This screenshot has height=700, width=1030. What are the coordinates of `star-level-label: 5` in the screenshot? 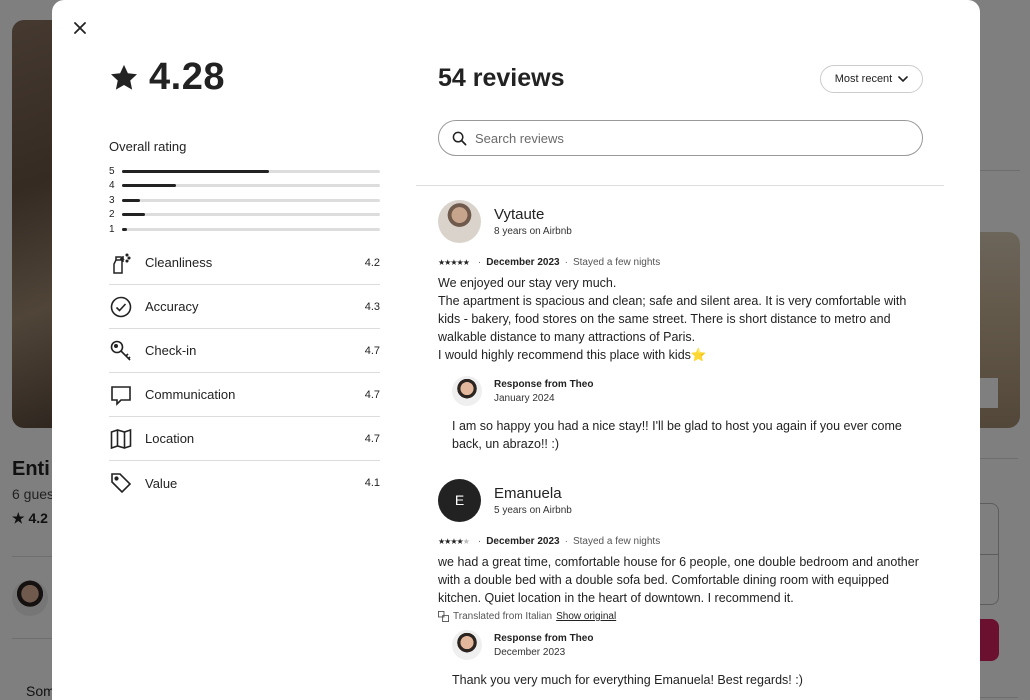 It's located at (112, 171).